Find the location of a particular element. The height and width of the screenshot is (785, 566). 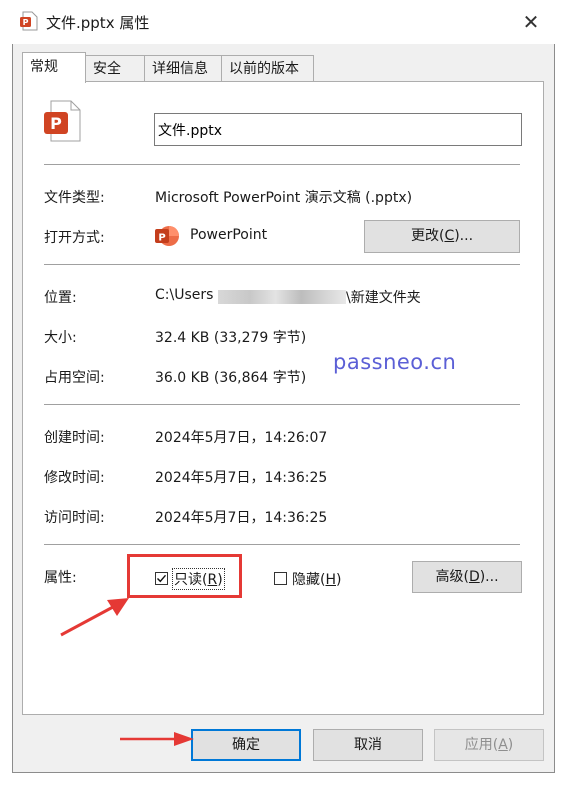

size-on-disk-label: 占用空间: is located at coordinates (74, 378).